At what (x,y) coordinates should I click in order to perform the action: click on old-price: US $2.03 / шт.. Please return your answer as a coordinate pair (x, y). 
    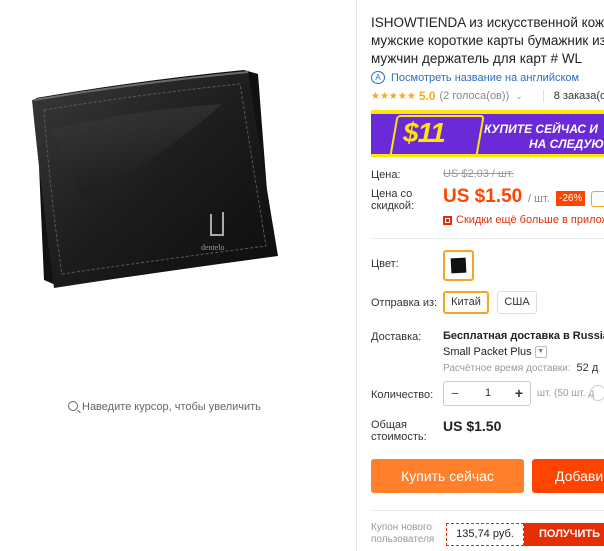
    Looking at the image, I should click on (478, 174).